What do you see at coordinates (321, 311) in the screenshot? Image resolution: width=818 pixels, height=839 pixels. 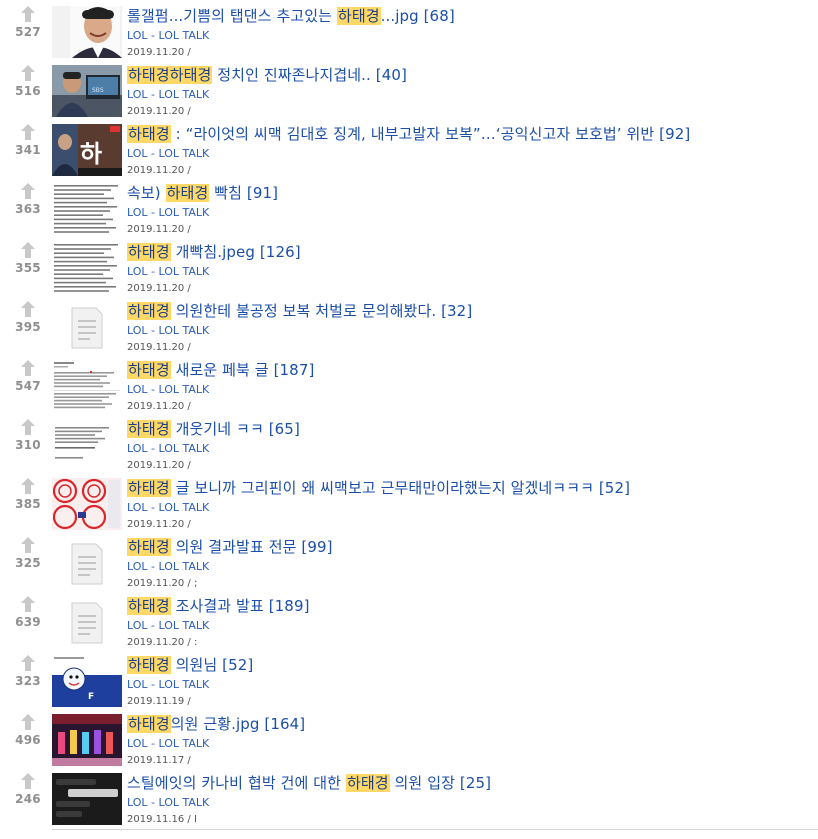 I see `title-suffix: 의원한테 불공정 보복 처벌로 문의해봤다. [32]` at bounding box center [321, 311].